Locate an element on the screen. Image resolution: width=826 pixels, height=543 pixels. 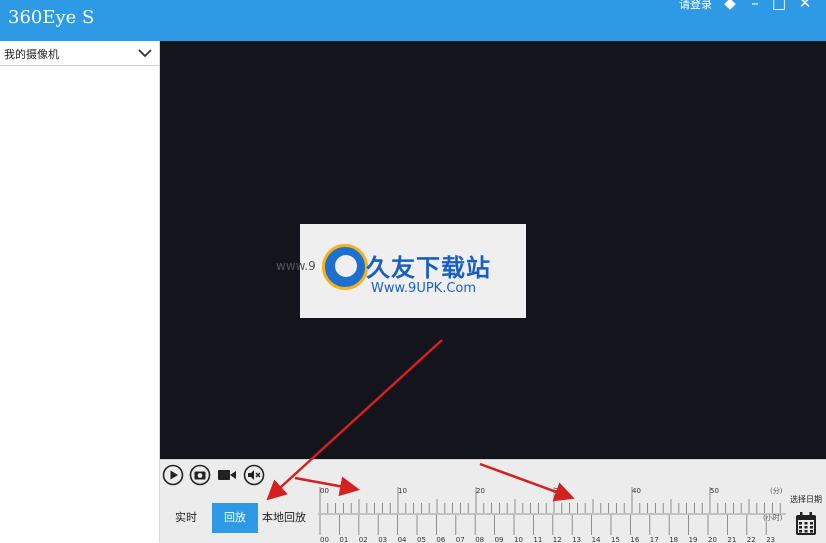
watermark-url: Www.9UPK.Com is located at coordinates (424, 288).